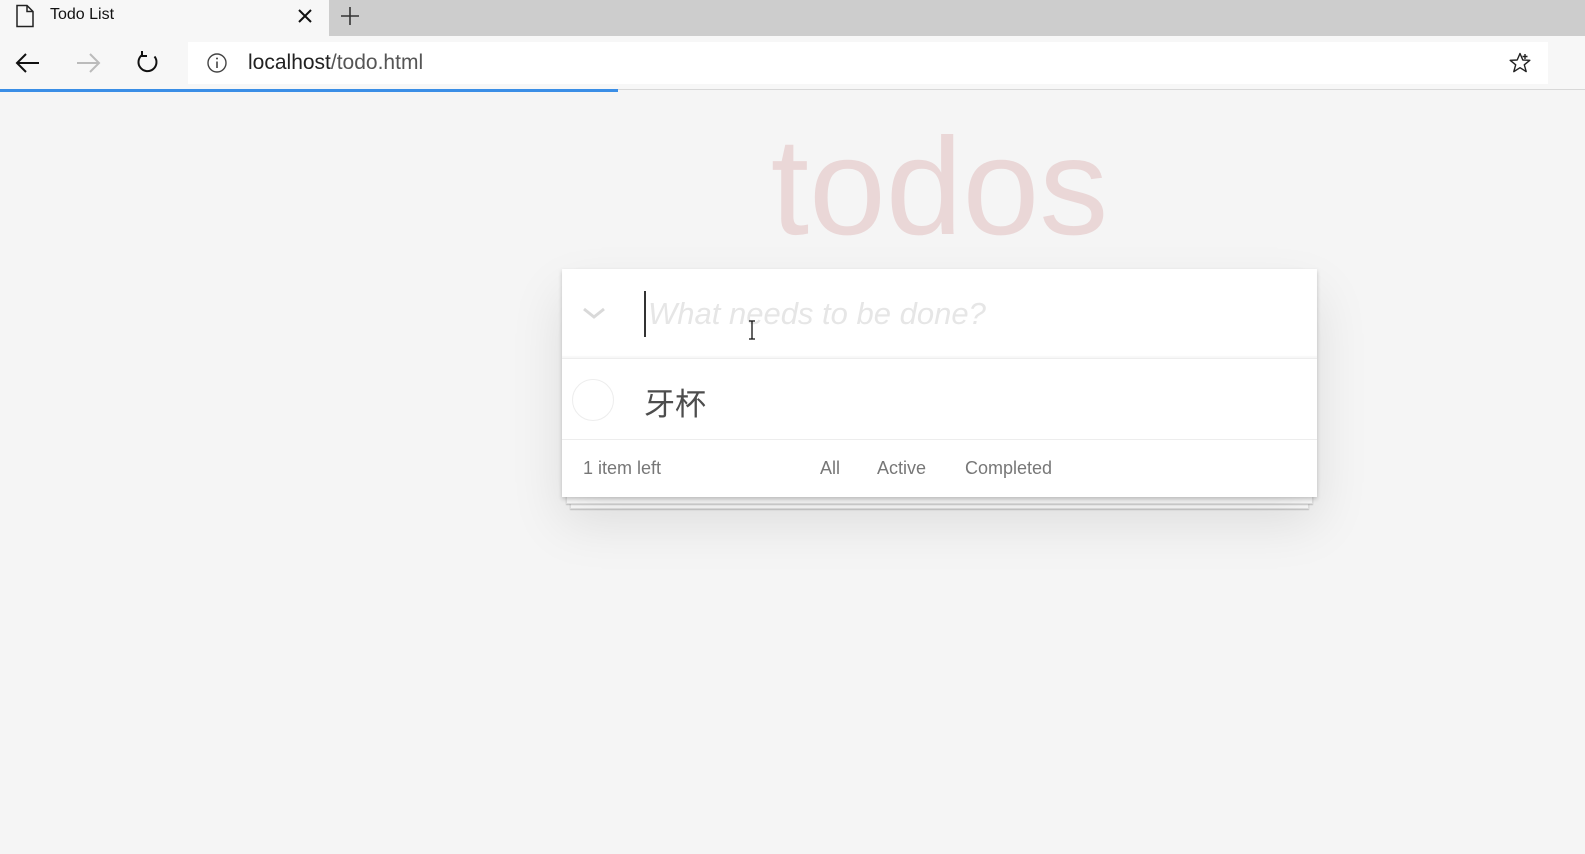 Image resolution: width=1585 pixels, height=854 pixels. Describe the element at coordinates (88, 63) in the screenshot. I see `forward-arrow-icon` at that location.